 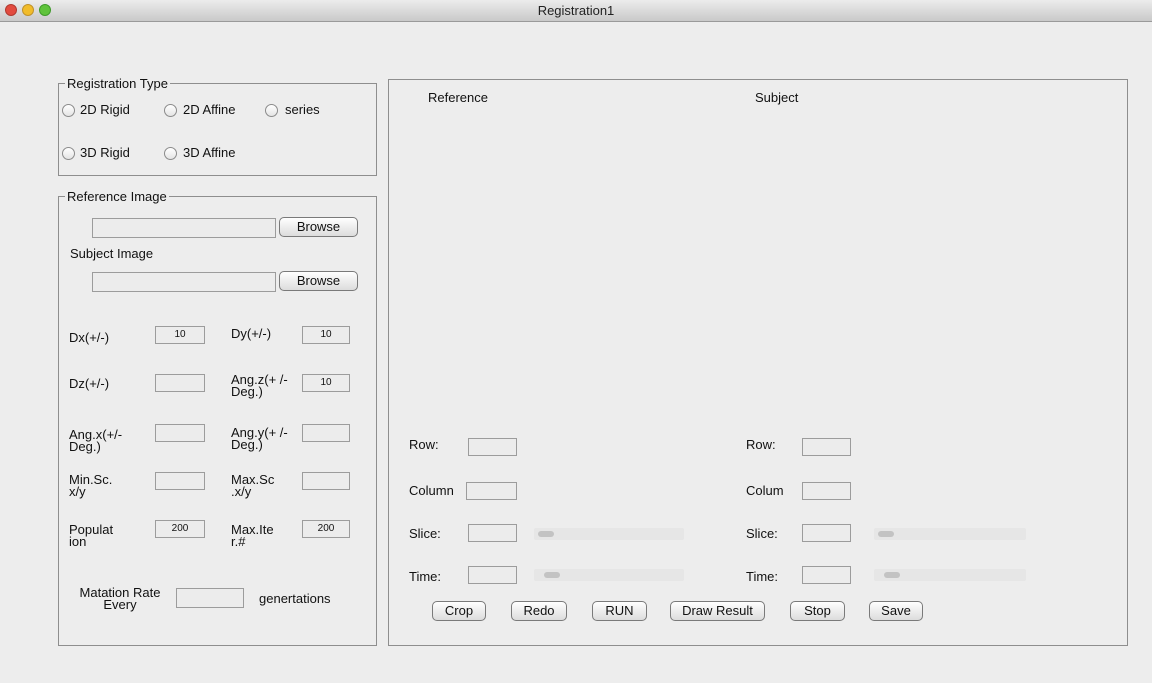 I want to click on subj-column-input, so click(x=826, y=491).